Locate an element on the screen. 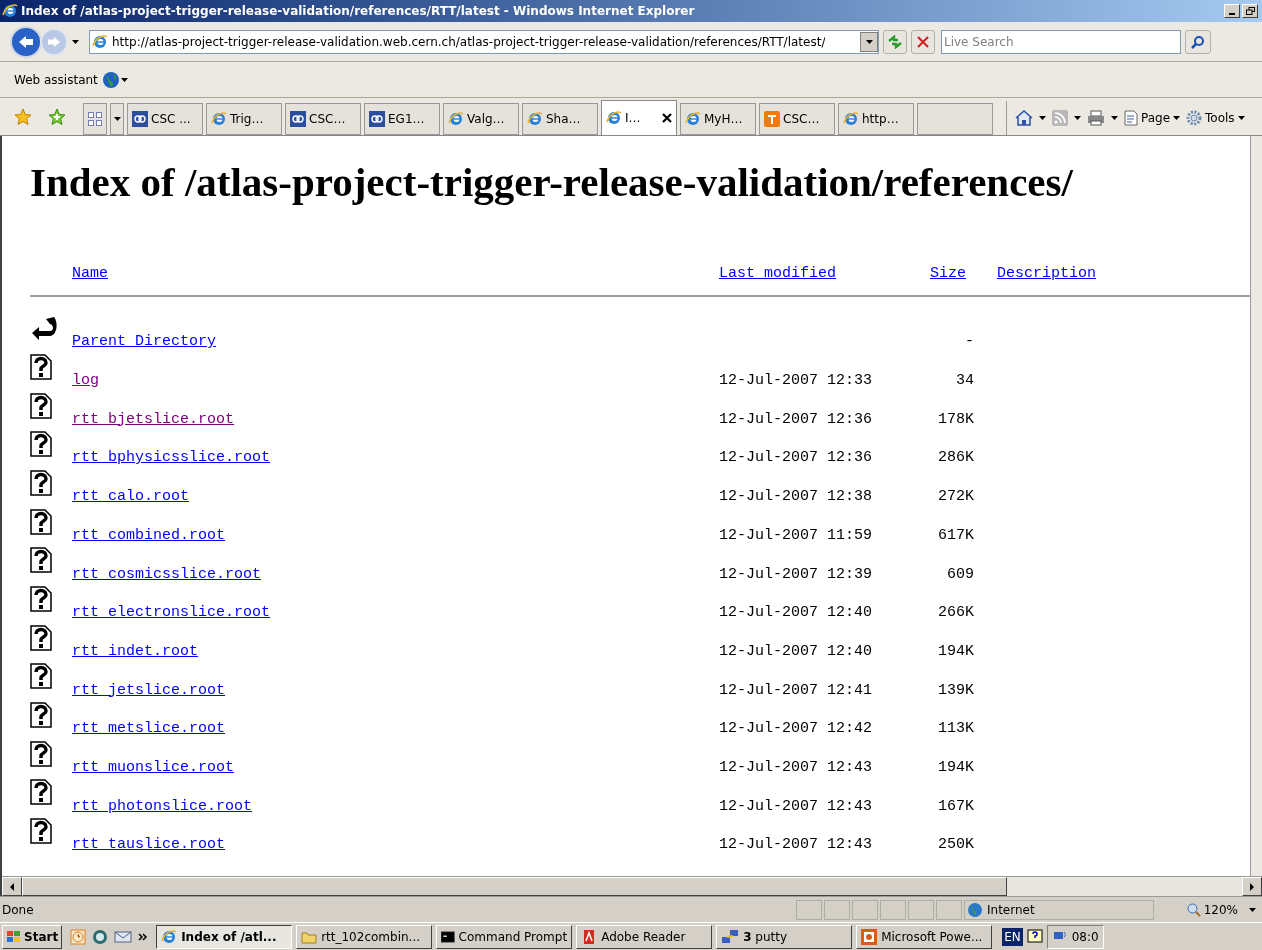  file-size: 266K is located at coordinates (956, 613).